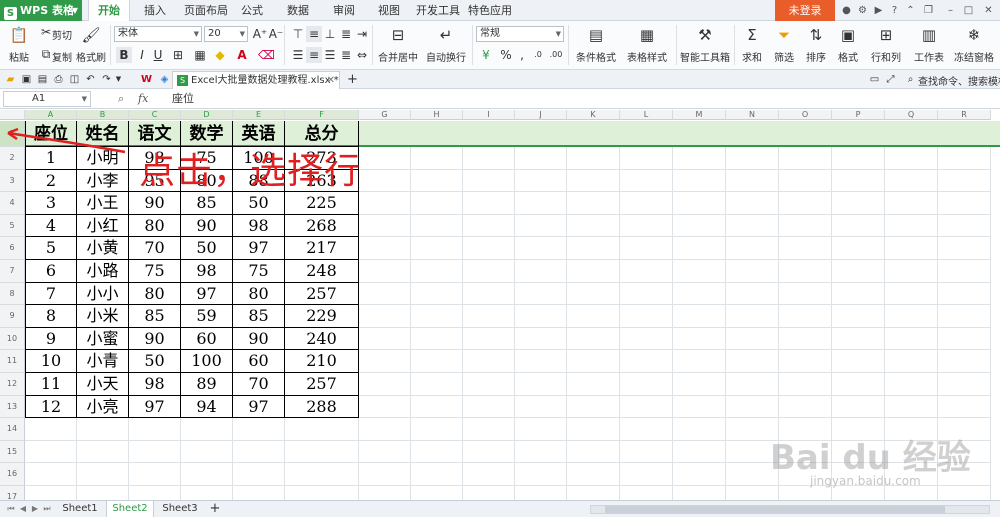  I want to click on font-name-select: 宋体 ▼, so click(158, 34).